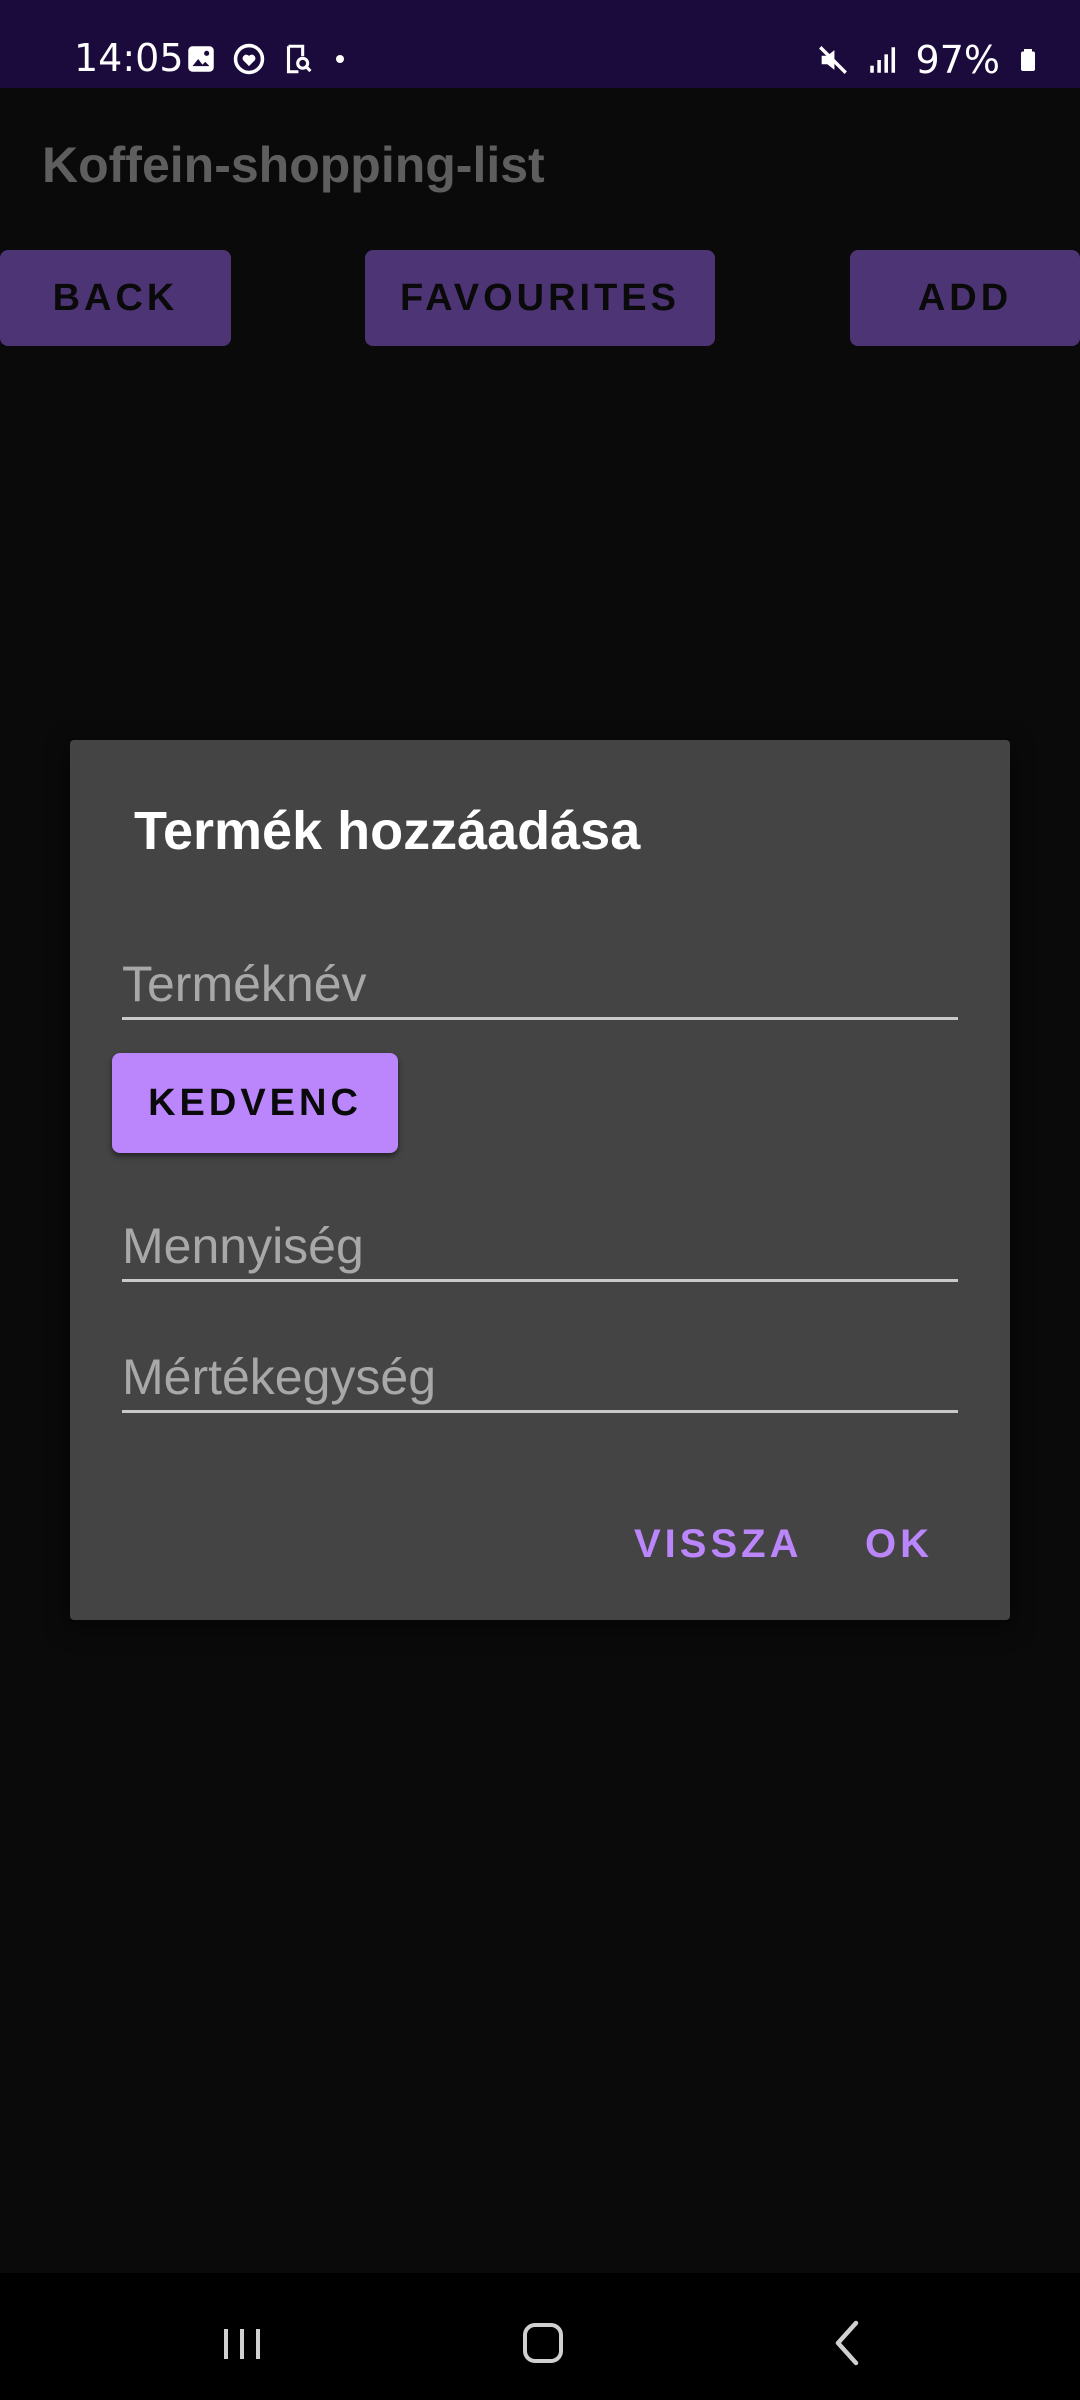 The width and height of the screenshot is (1080, 2400). What do you see at coordinates (129, 58) in the screenshot?
I see `status-time: 14:05` at bounding box center [129, 58].